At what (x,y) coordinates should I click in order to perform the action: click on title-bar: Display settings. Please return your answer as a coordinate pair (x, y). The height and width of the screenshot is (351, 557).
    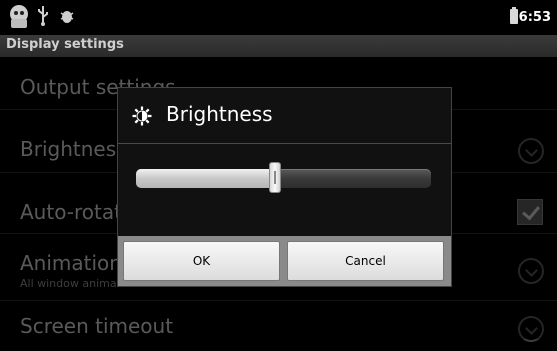
    Looking at the image, I should click on (278, 46).